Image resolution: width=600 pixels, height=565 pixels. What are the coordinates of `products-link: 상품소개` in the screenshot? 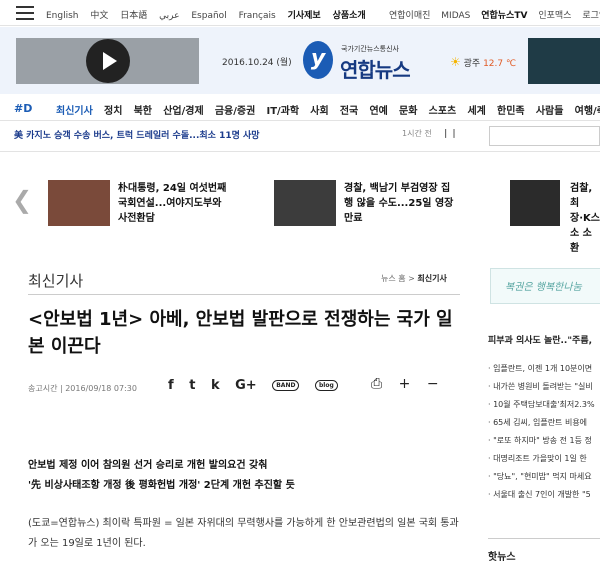 It's located at (349, 16).